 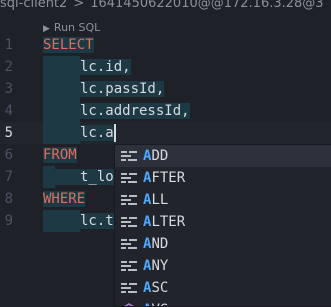 What do you see at coordinates (160, 288) in the screenshot?
I see `suggestion-rest: SC` at bounding box center [160, 288].